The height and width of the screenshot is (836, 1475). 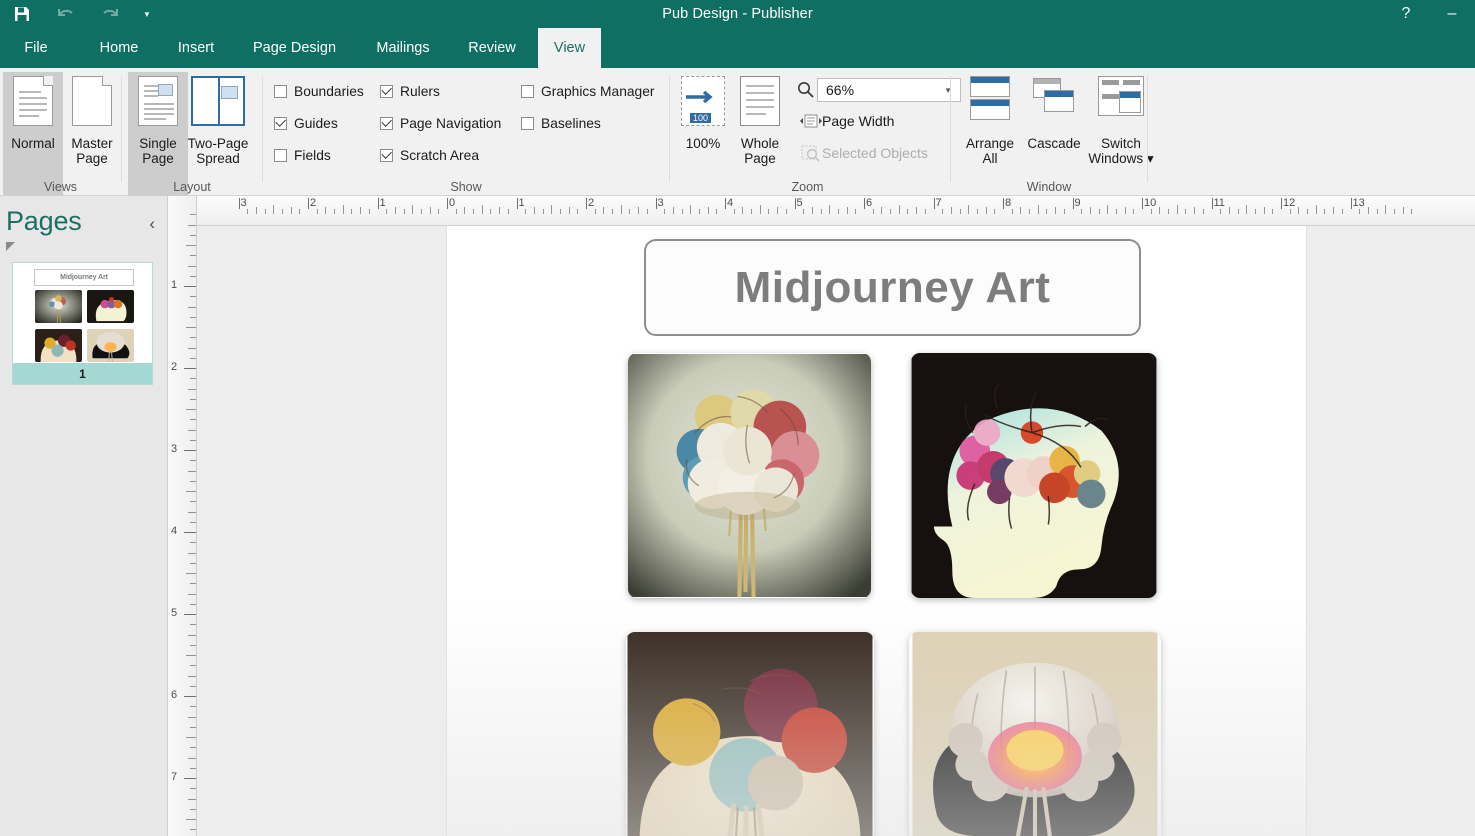 I want to click on checkbox-boundaries: Boundaries, so click(x=319, y=91).